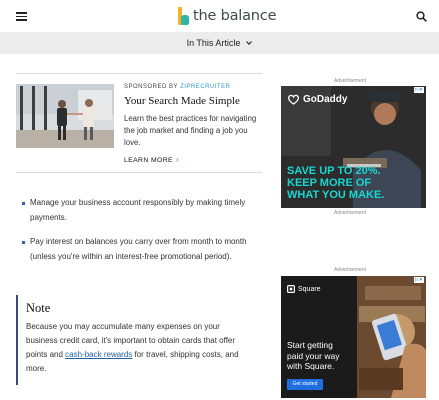  I want to click on sponsor-name: ZIPRECRUITER, so click(205, 87).